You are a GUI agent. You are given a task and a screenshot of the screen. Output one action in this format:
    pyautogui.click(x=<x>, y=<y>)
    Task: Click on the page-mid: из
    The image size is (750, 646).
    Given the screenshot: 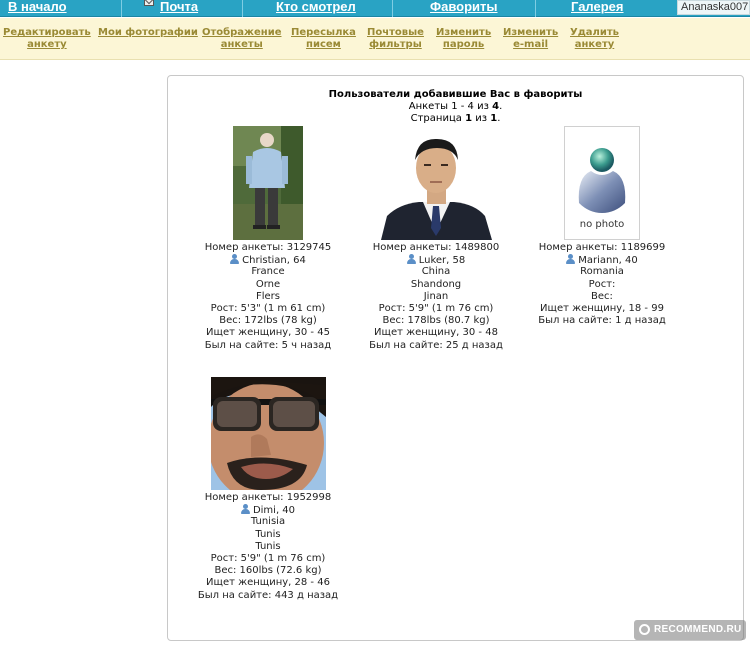 What is the action you would take?
    pyautogui.click(x=481, y=118)
    